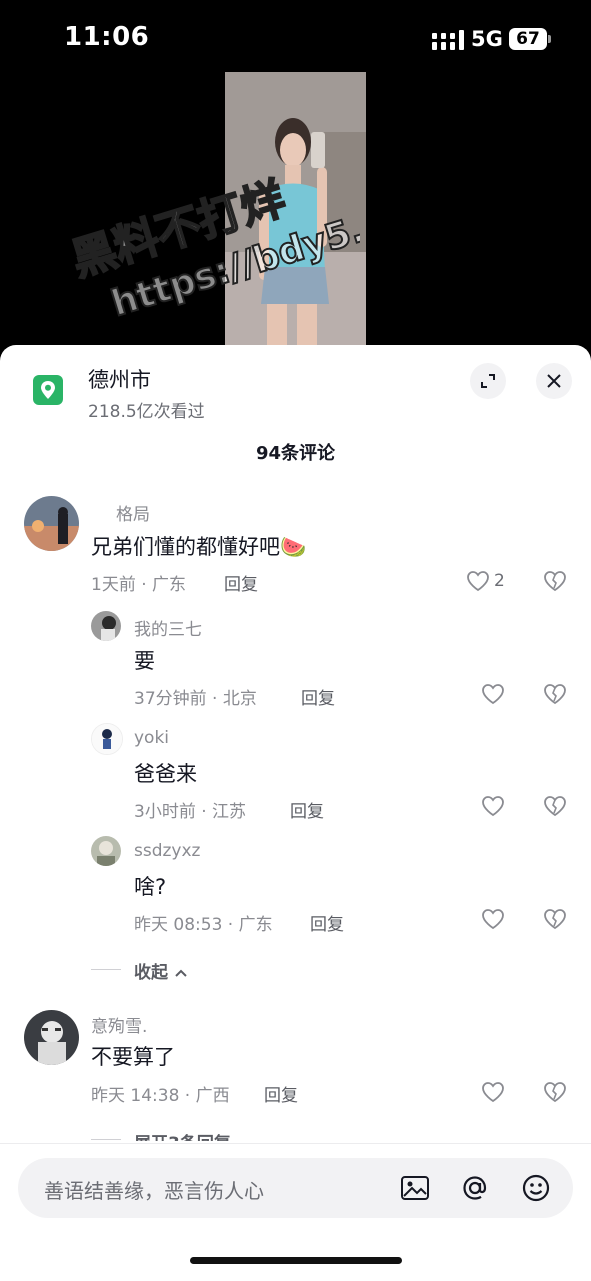  What do you see at coordinates (295, 453) in the screenshot?
I see `comment-count: 94条评论` at bounding box center [295, 453].